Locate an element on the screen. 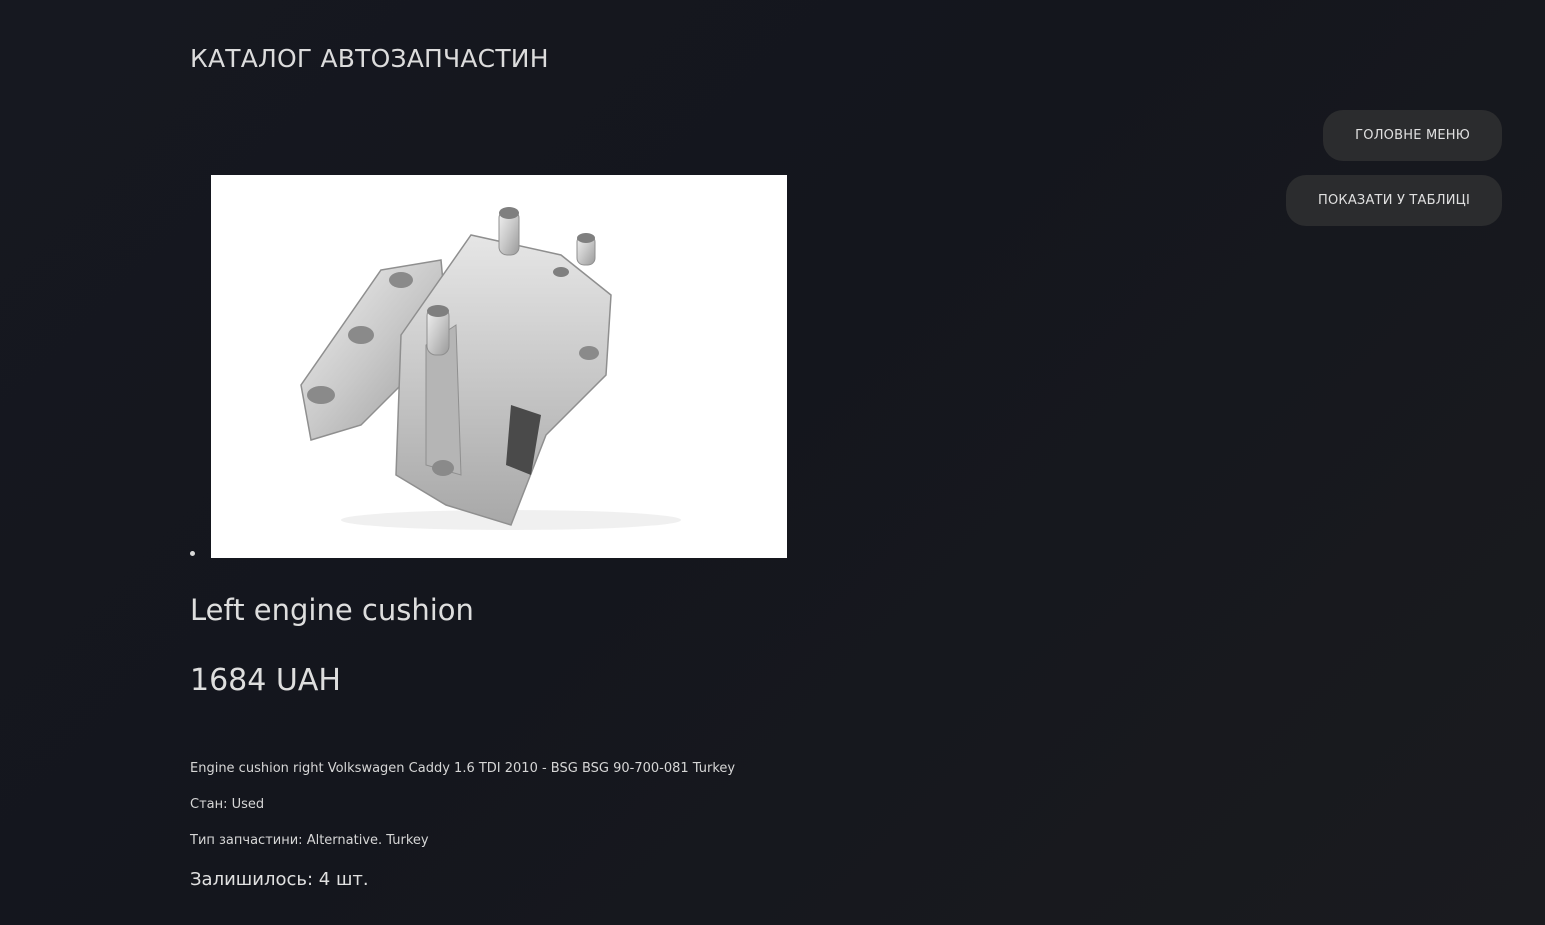 The image size is (1545, 925). main-menu-button: ГОЛОВНЕ МЕНЮ is located at coordinates (1412, 135).